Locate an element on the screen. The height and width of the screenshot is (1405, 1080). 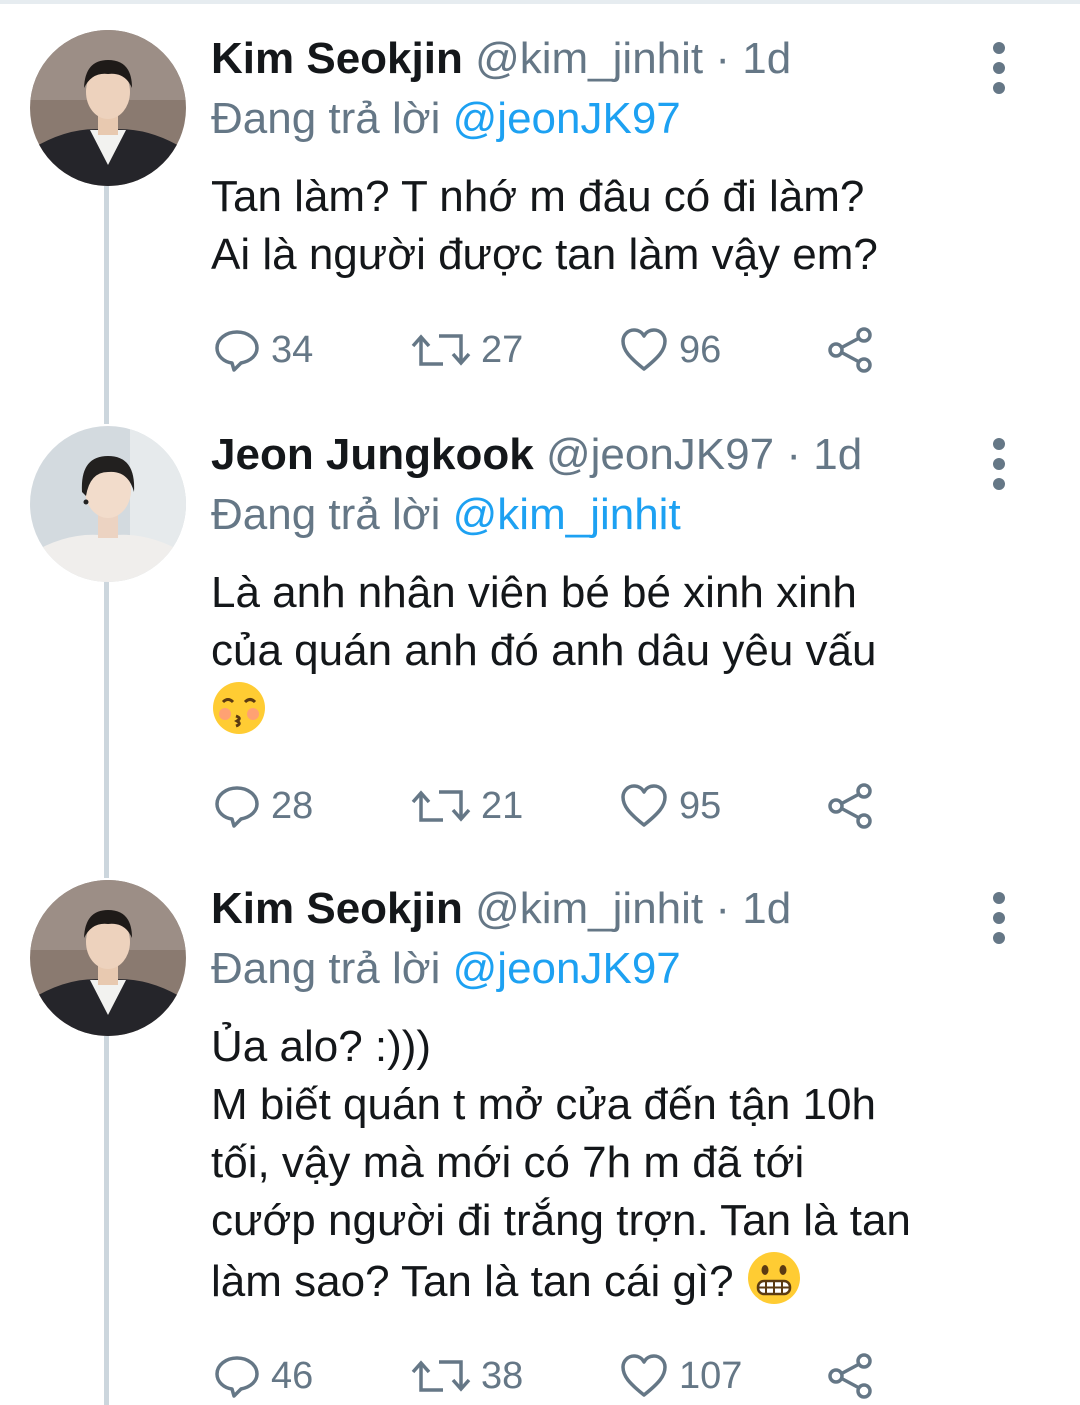
reply-count: 28 is located at coordinates (292, 805).